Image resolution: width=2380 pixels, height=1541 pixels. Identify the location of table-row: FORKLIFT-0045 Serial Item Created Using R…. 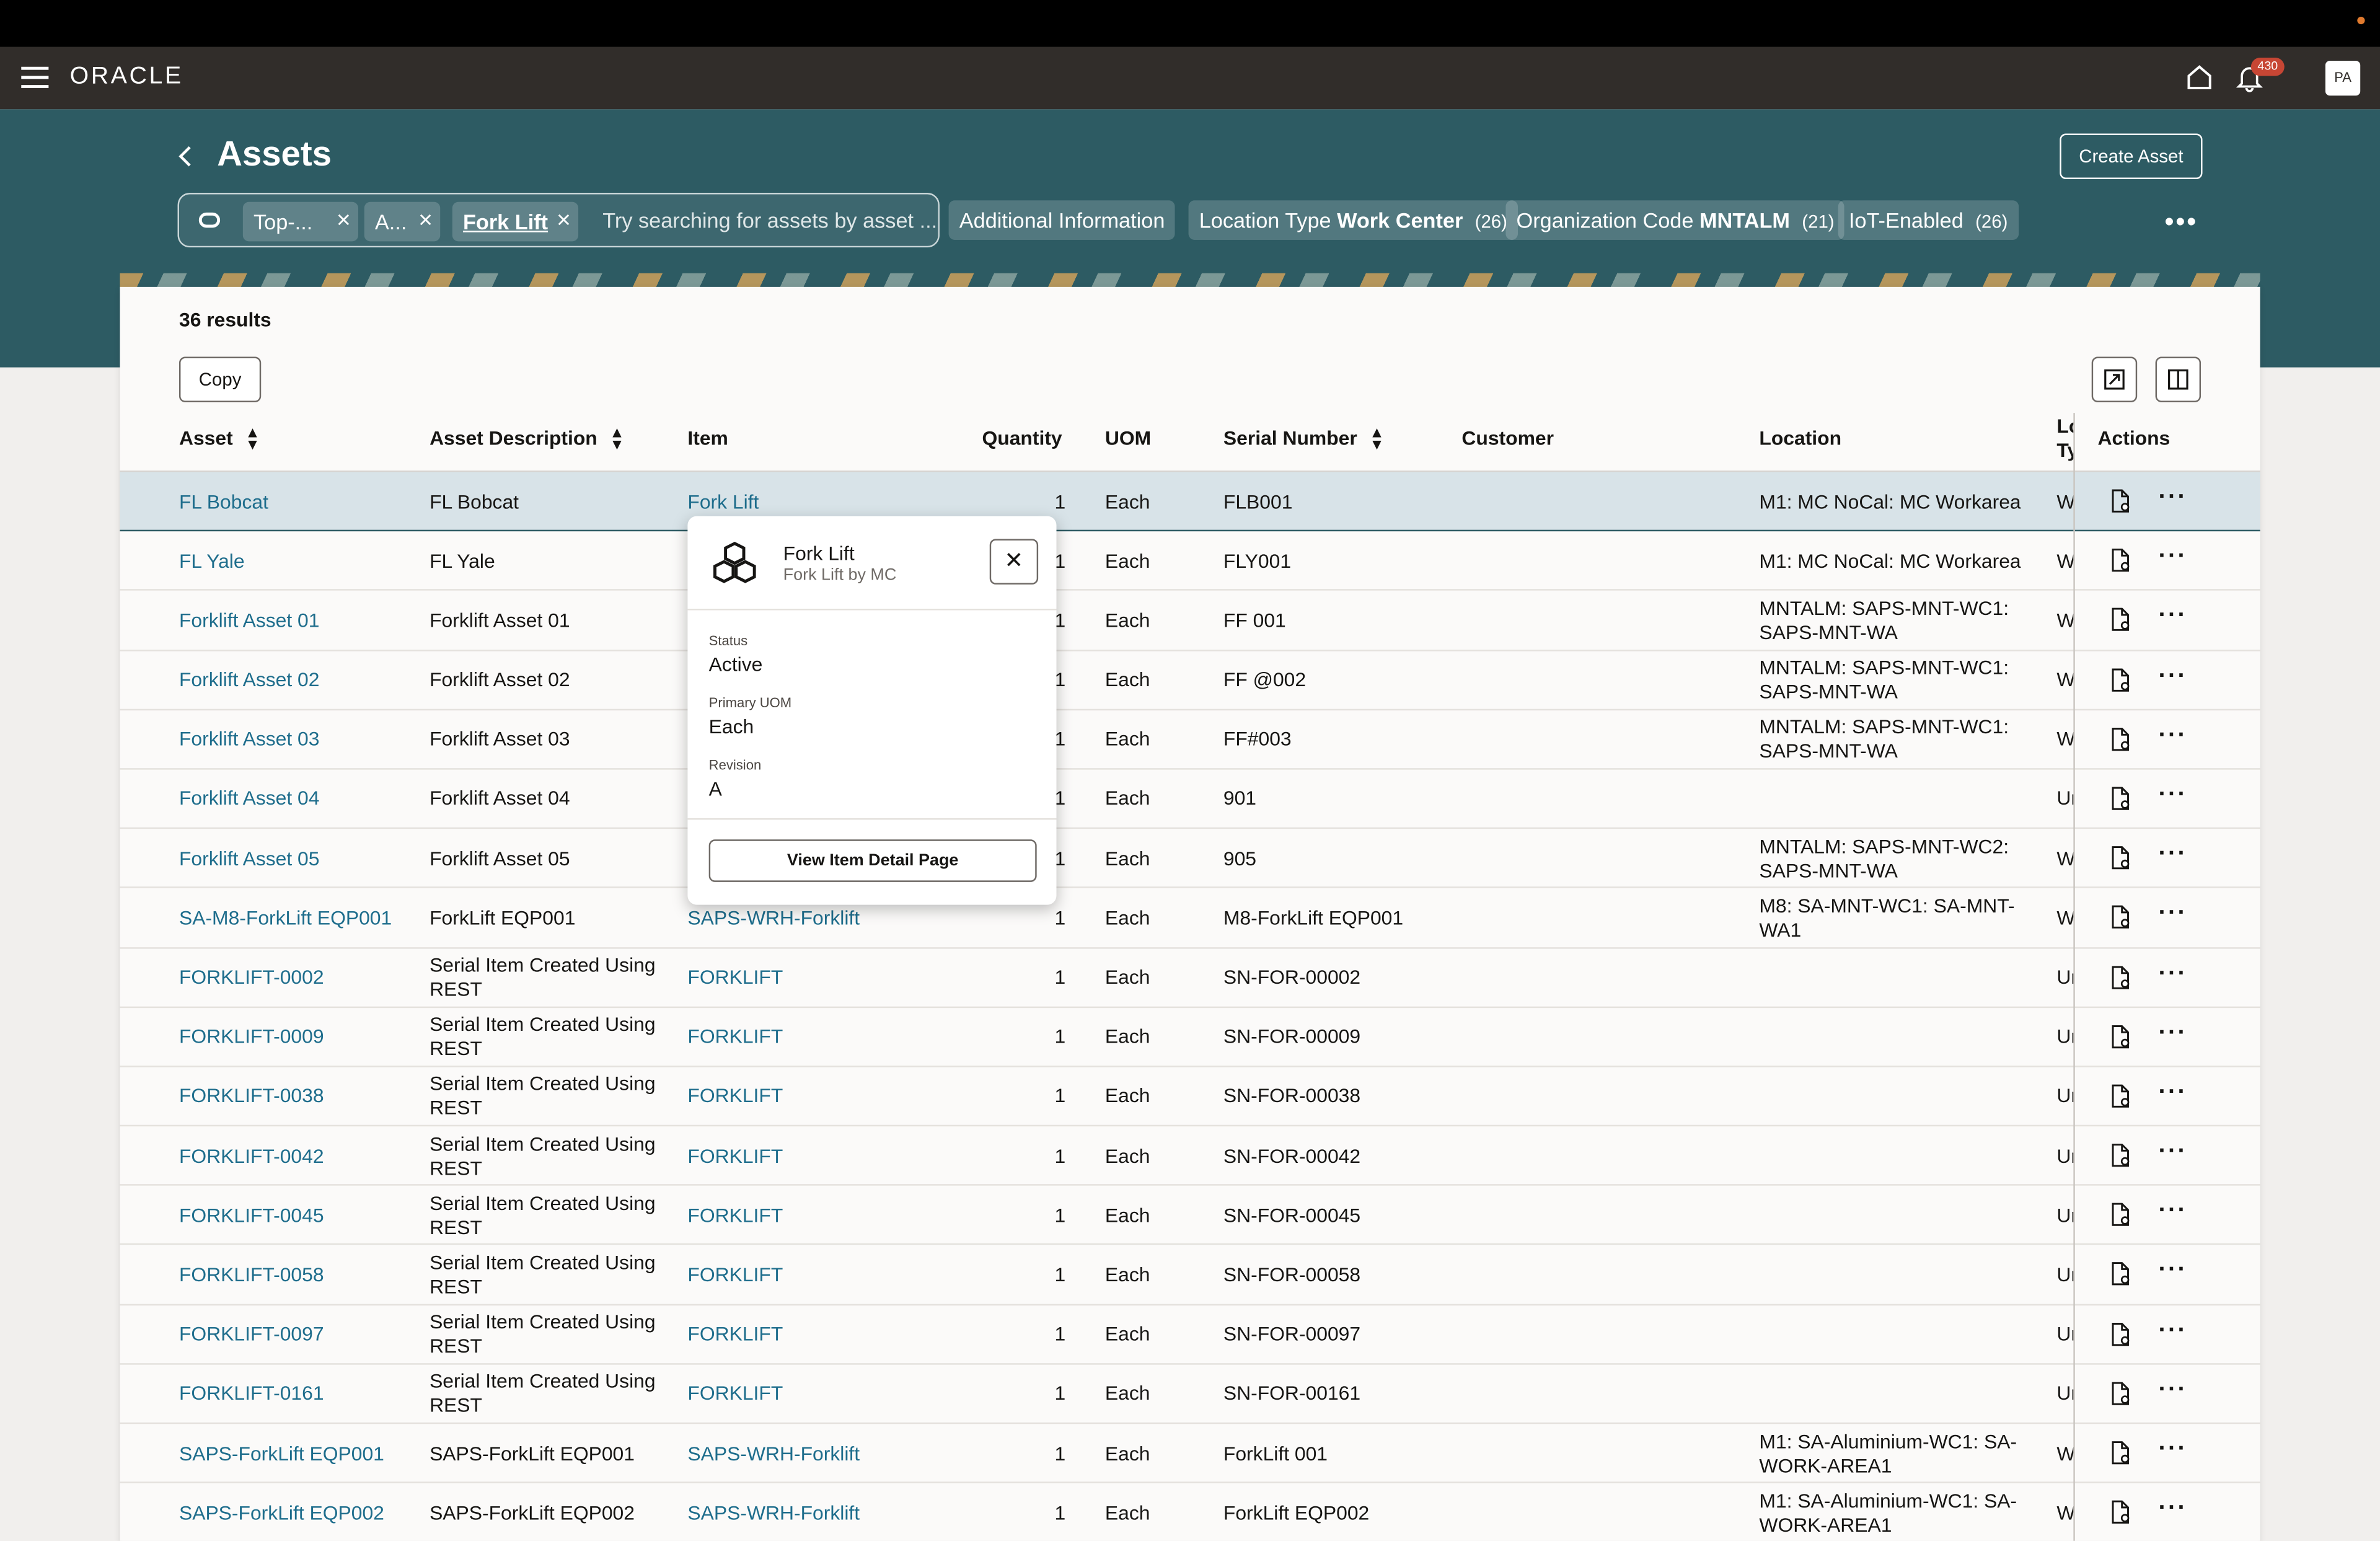
(1190, 1216).